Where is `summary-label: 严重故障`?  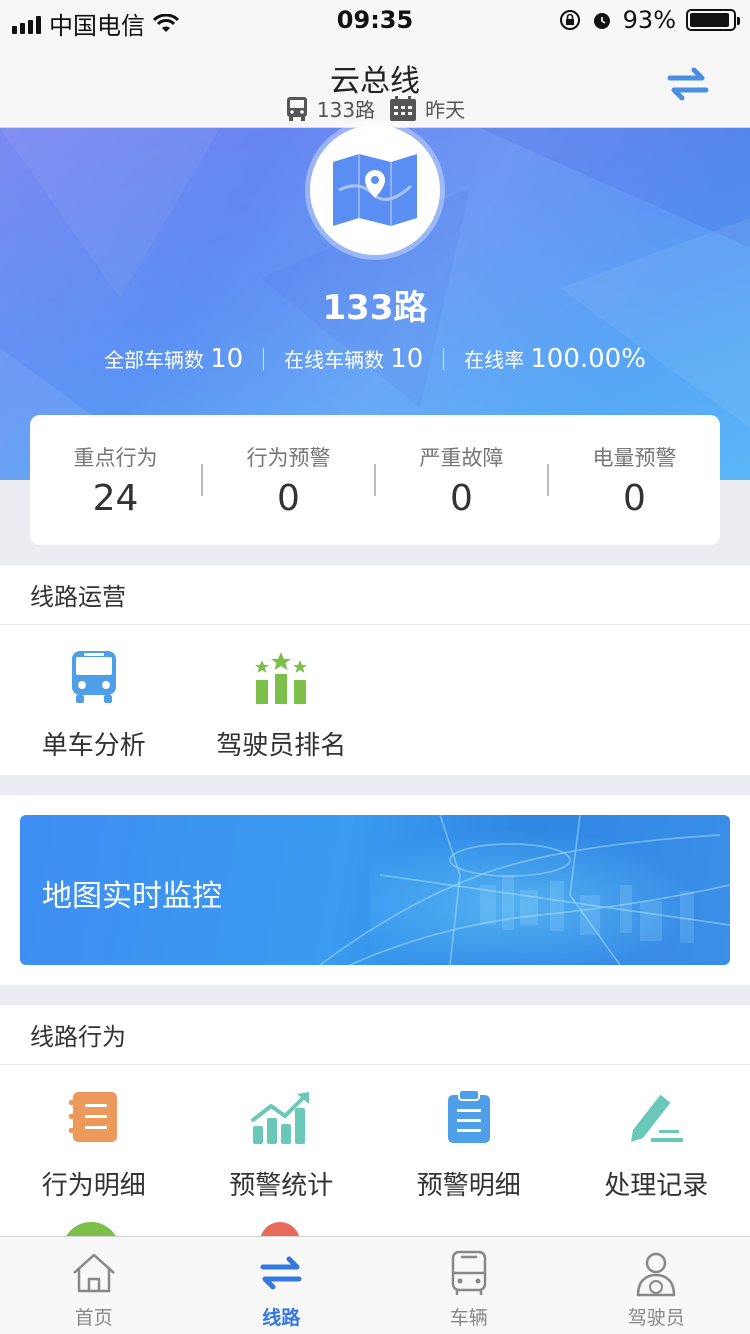
summary-label: 严重故障 is located at coordinates (461, 457).